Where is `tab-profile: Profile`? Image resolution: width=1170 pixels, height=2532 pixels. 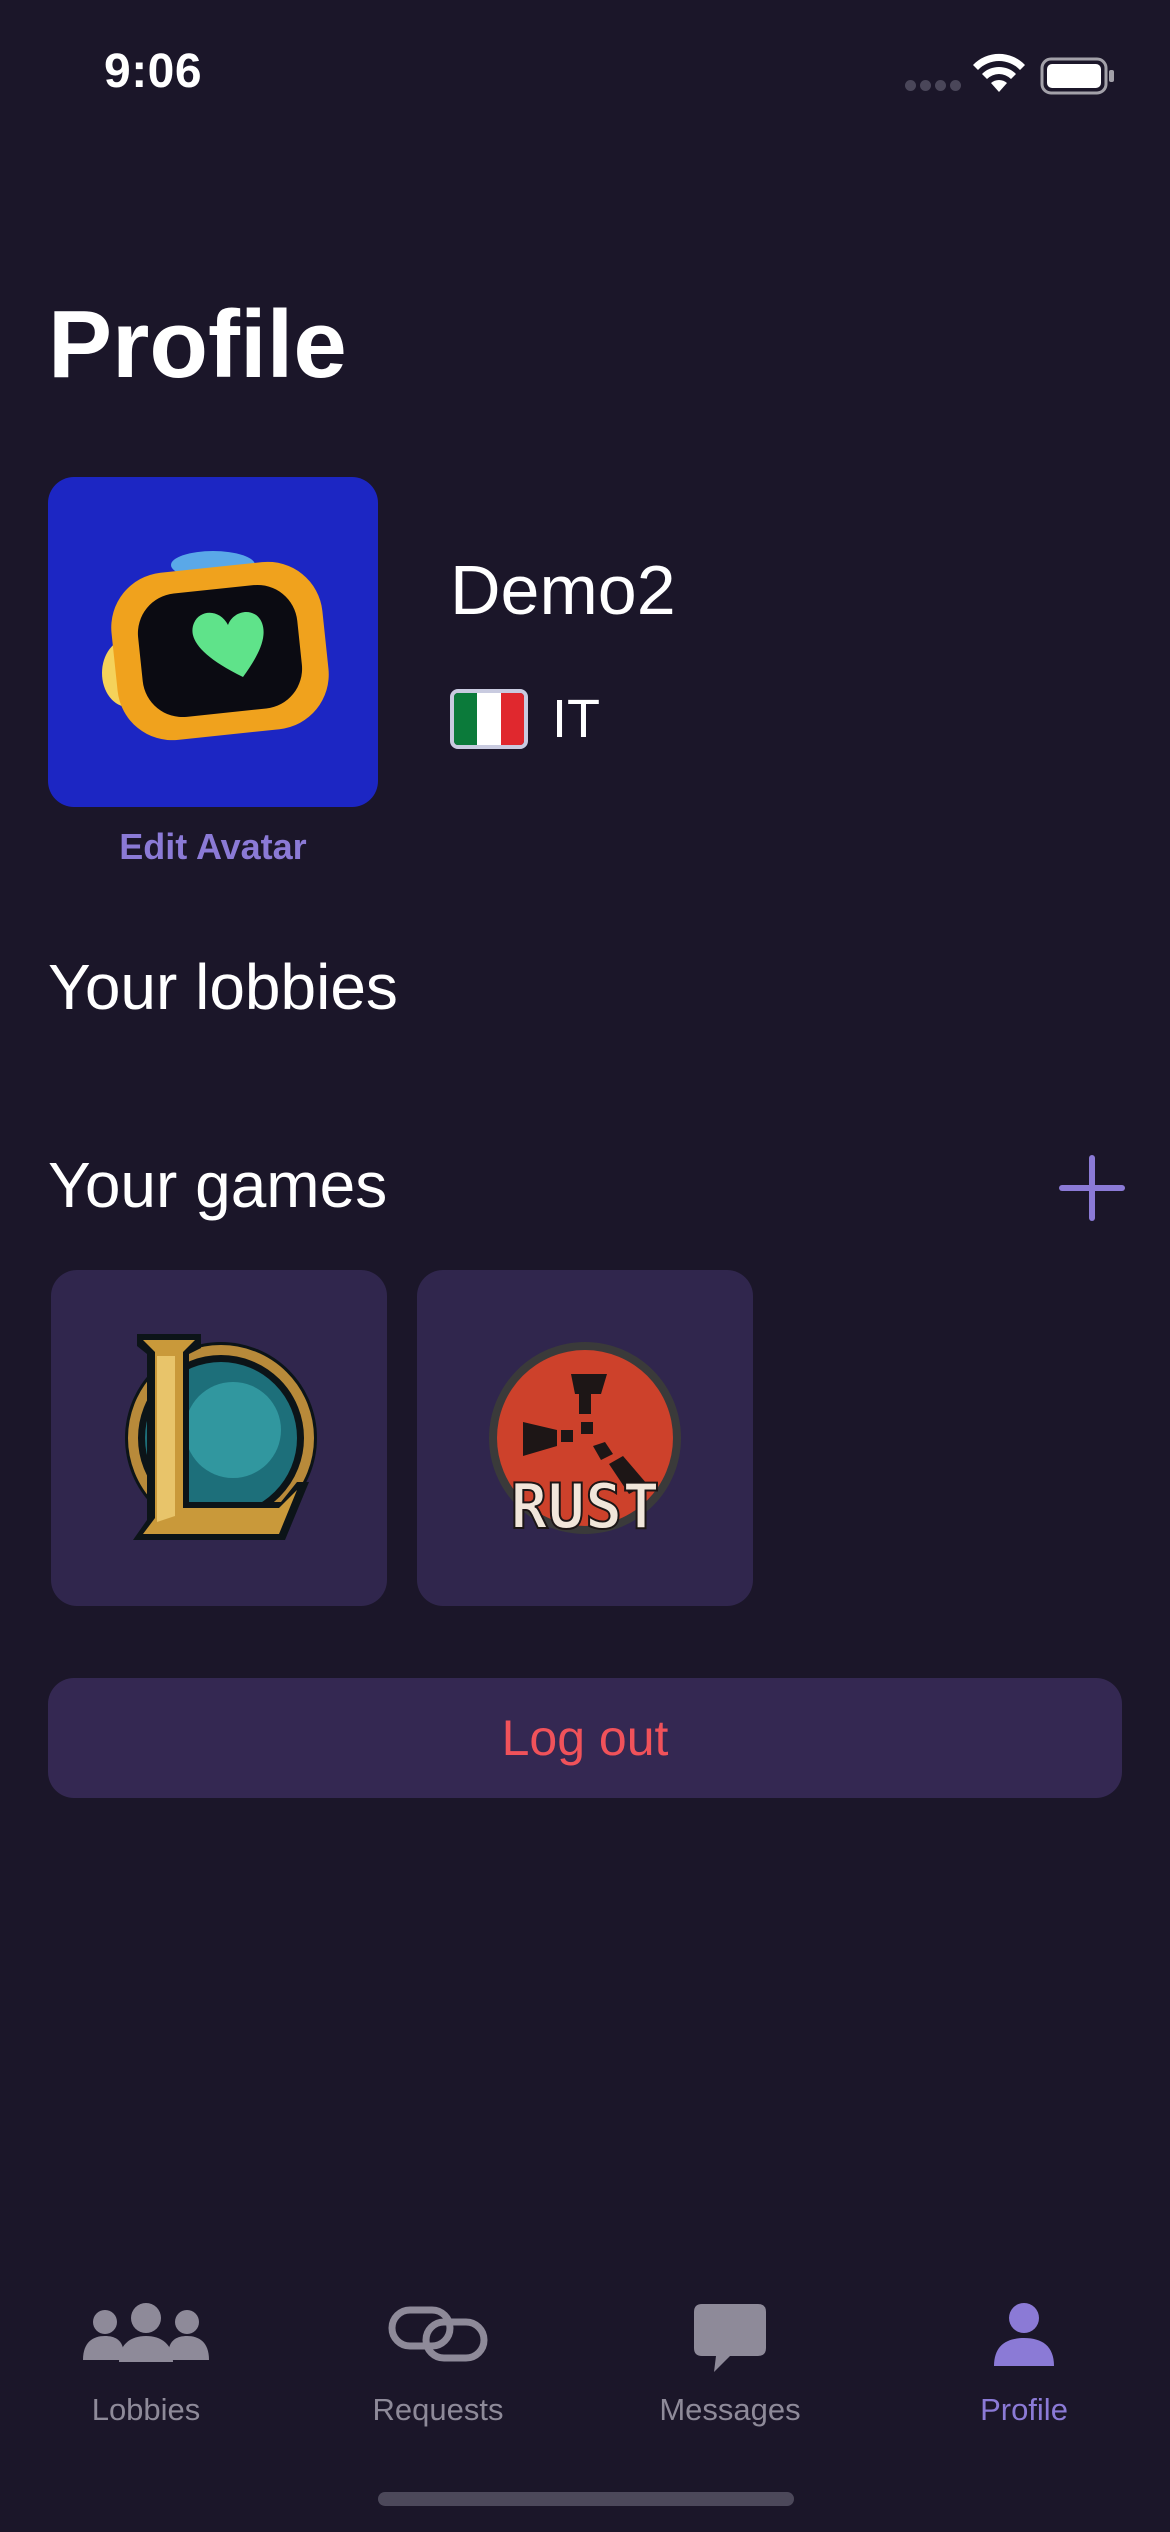 tab-profile: Profile is located at coordinates (1024, 2360).